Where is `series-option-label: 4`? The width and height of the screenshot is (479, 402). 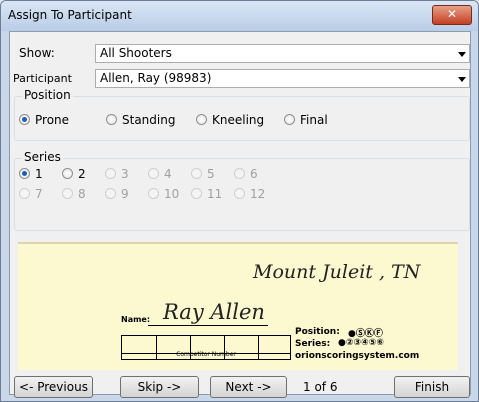 series-option-label: 4 is located at coordinates (168, 174).